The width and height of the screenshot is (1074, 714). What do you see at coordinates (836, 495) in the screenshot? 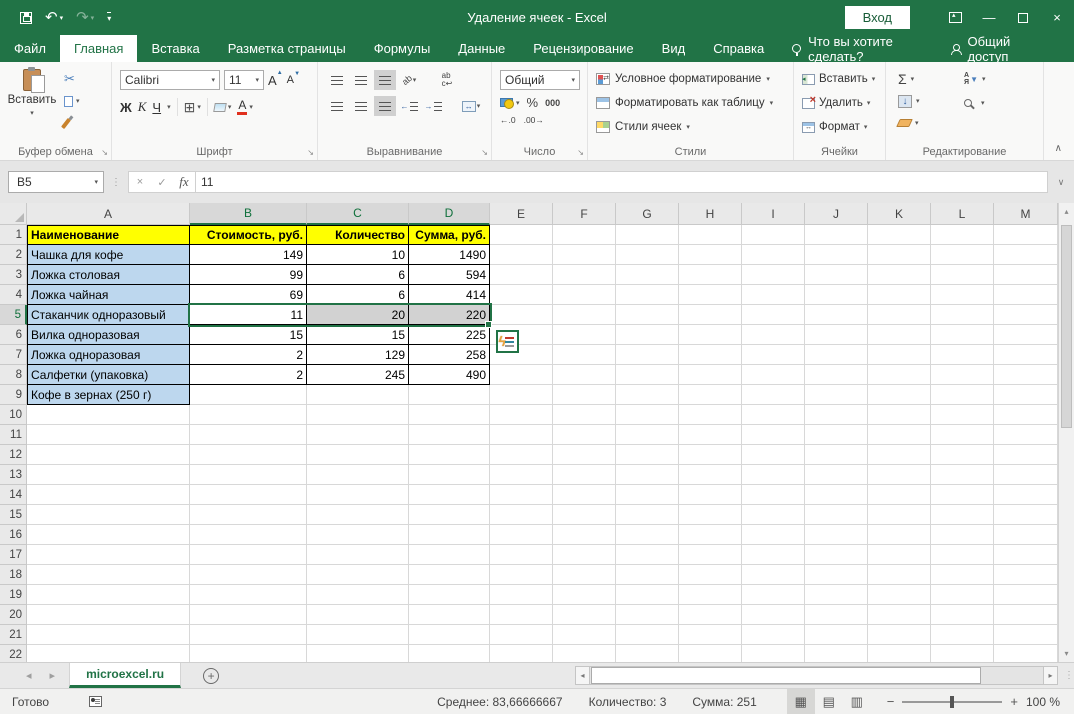
I see `cell-J14` at bounding box center [836, 495].